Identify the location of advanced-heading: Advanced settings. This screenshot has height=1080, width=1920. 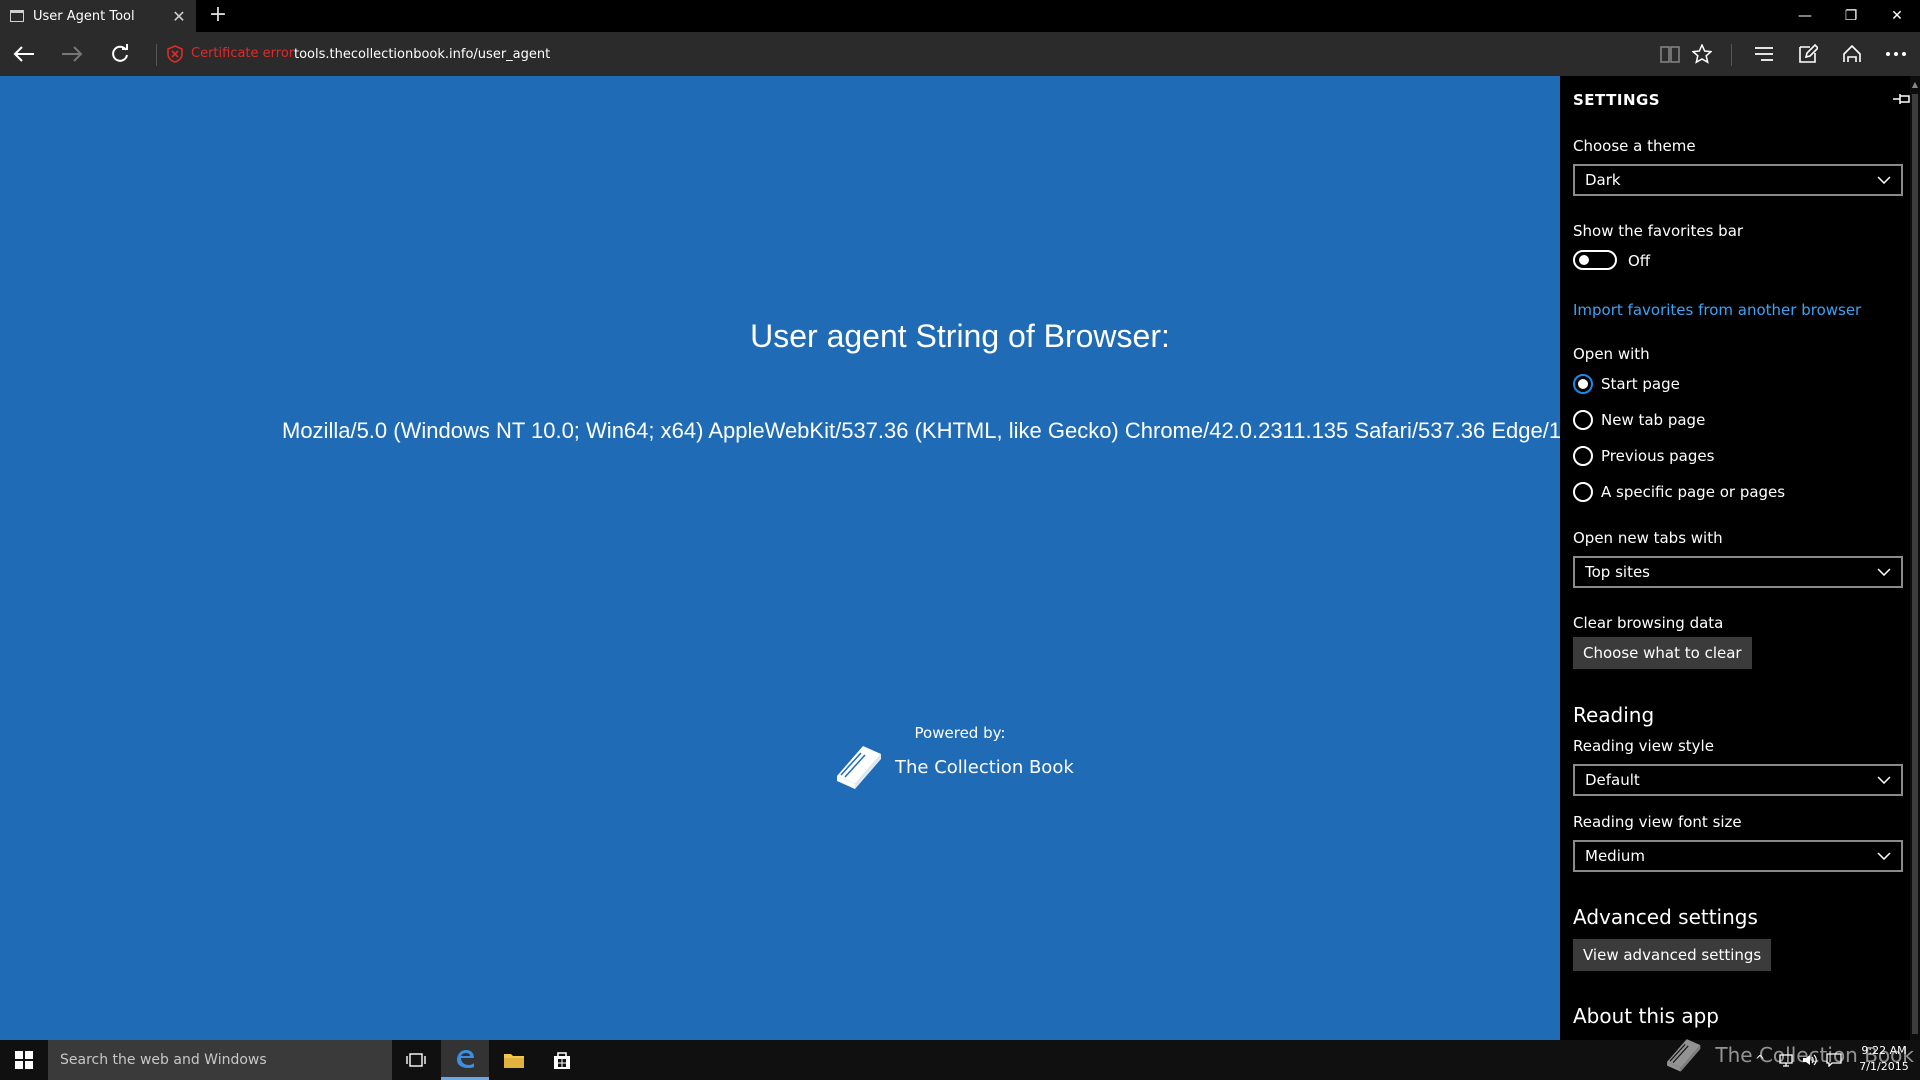
(1665, 917).